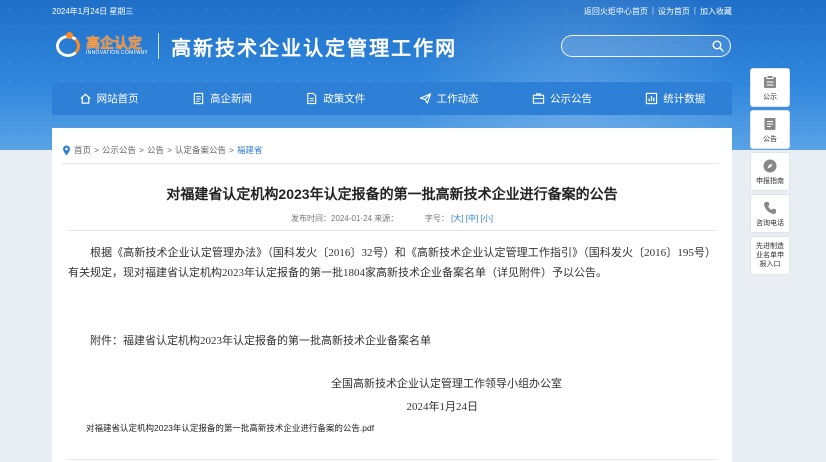  What do you see at coordinates (314, 47) in the screenshot?
I see `site-title: 高新技术企业认定管理工作网` at bounding box center [314, 47].